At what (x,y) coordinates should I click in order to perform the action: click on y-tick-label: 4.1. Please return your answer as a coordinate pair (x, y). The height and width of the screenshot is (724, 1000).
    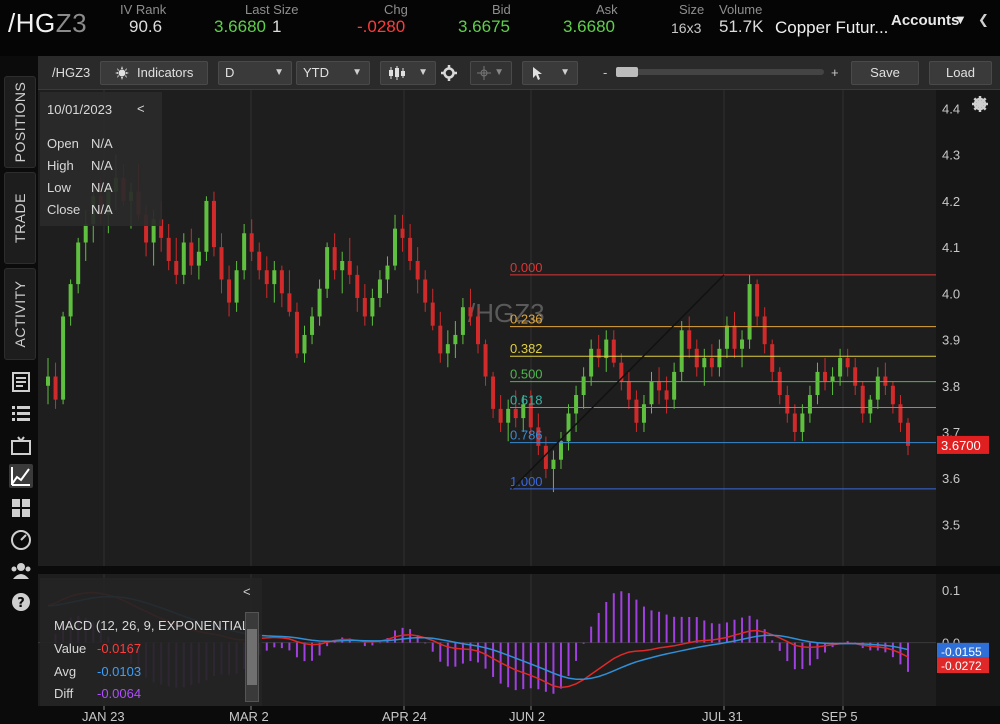
    Looking at the image, I should click on (951, 247).